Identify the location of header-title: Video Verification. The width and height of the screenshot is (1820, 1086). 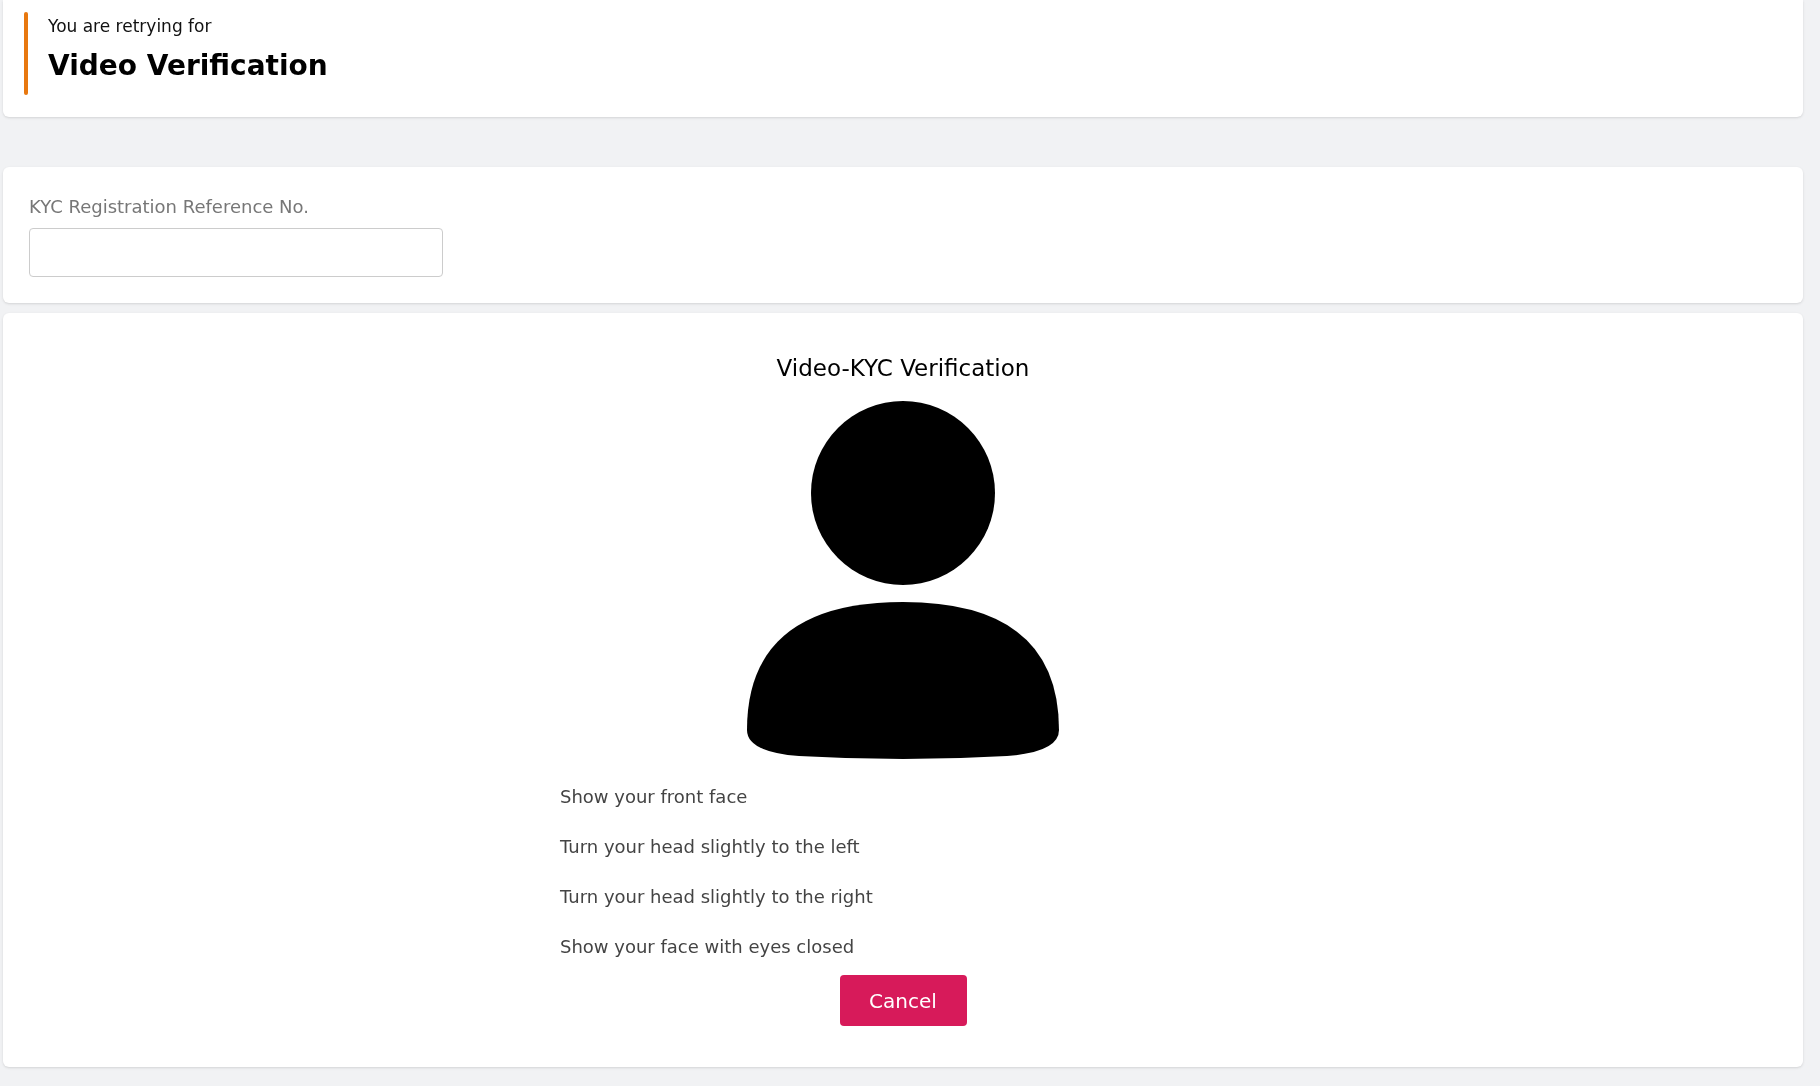
(188, 66).